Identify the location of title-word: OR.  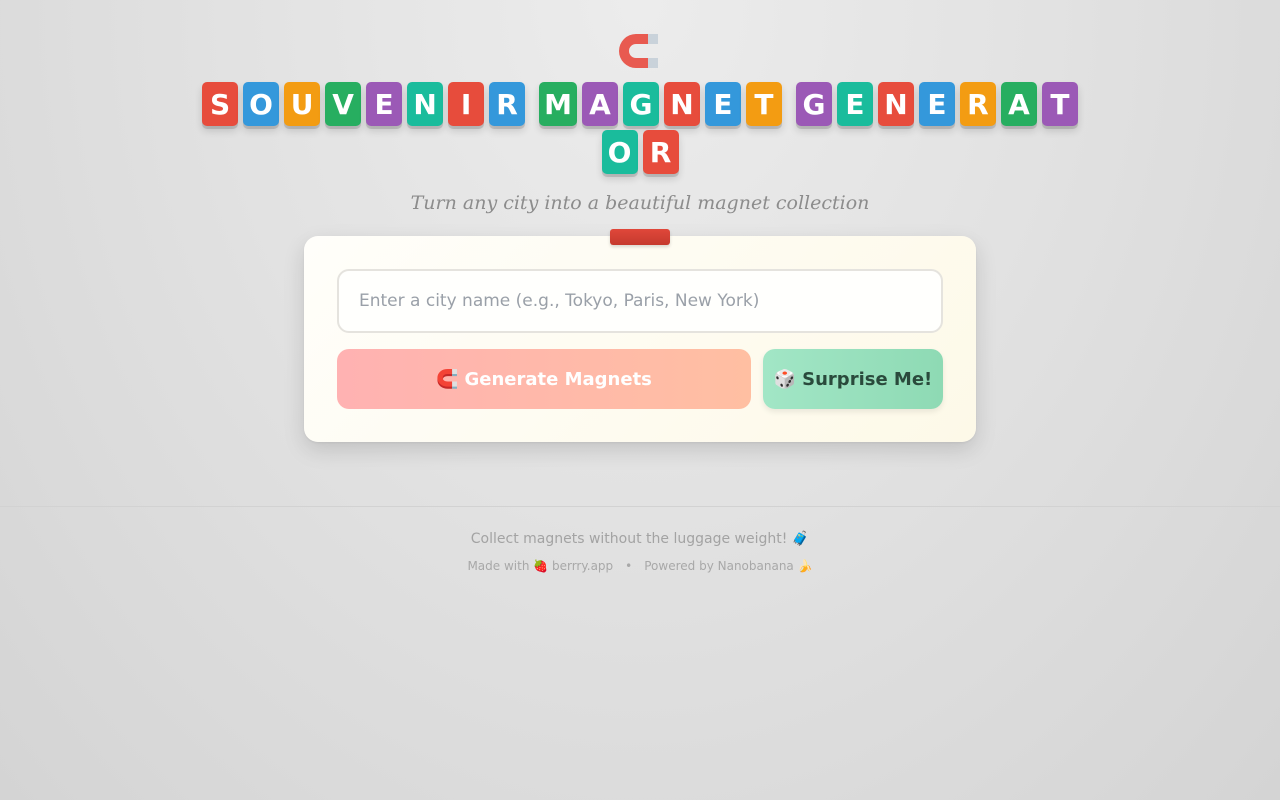
(640, 152).